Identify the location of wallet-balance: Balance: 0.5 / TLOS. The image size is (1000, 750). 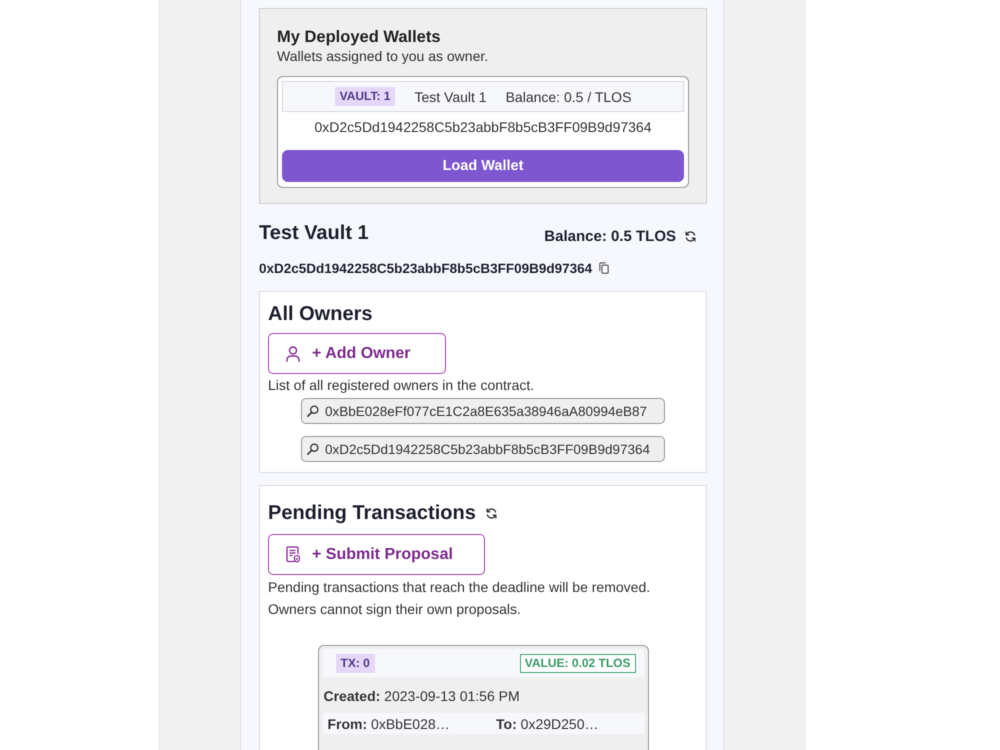
(569, 96).